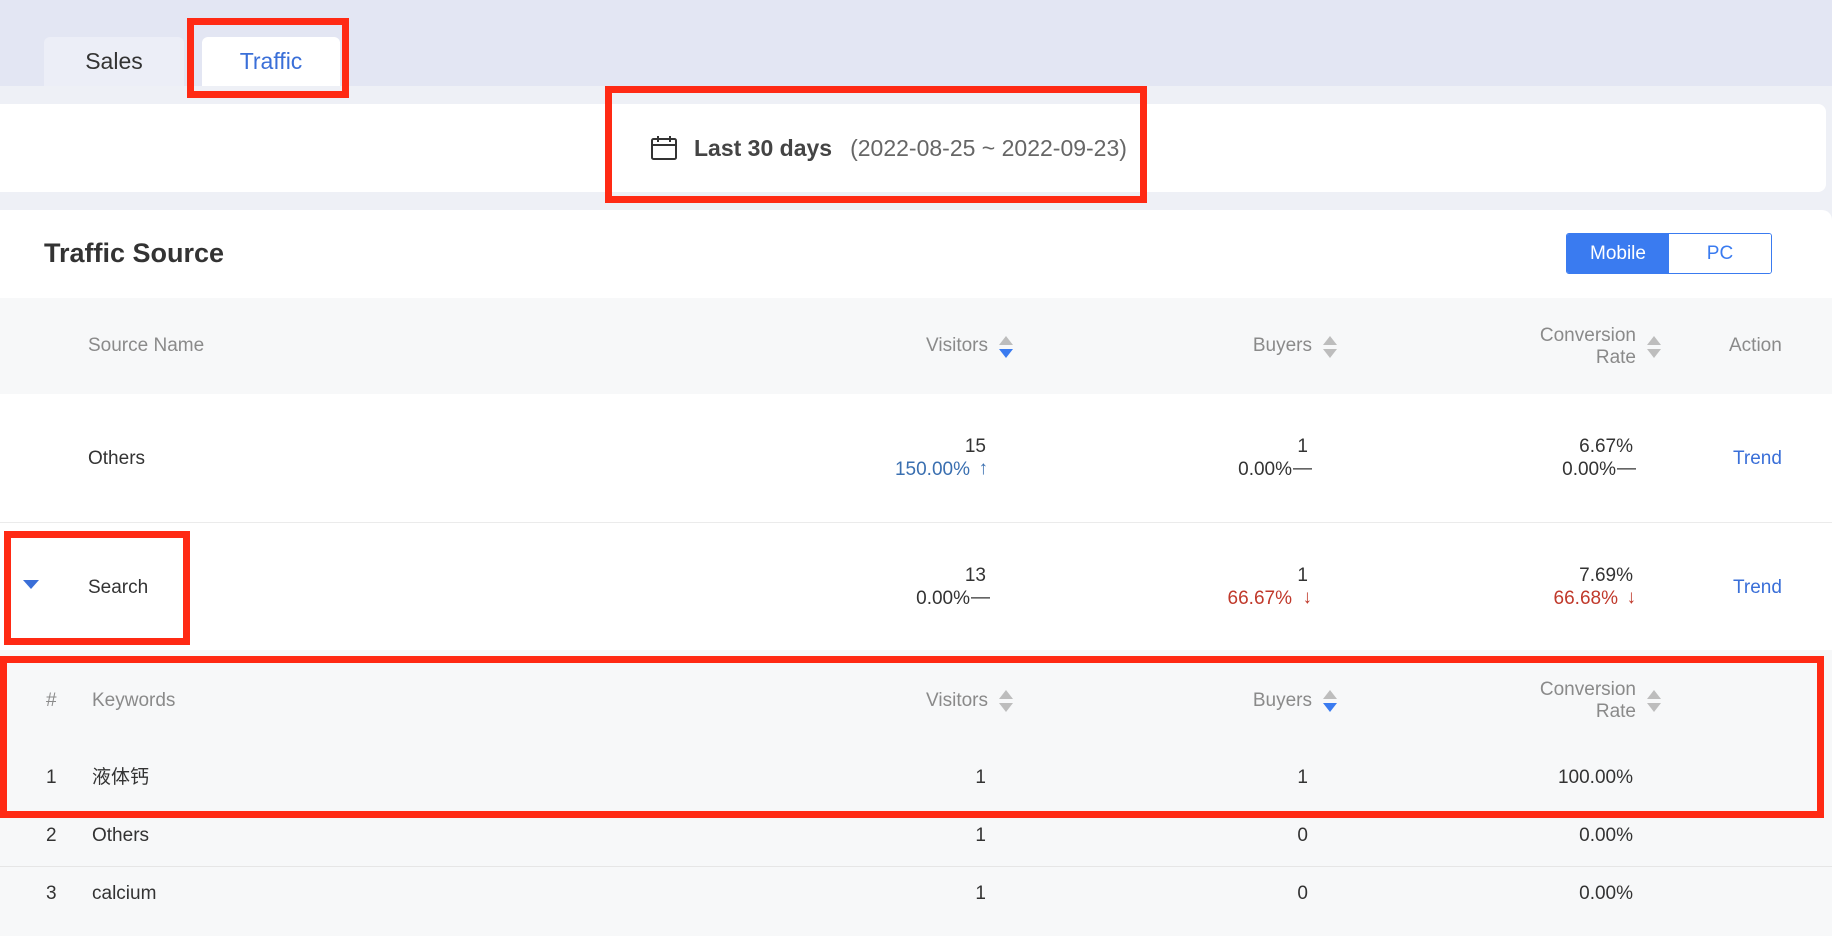  I want to click on expand-arrow-icon, so click(31, 584).